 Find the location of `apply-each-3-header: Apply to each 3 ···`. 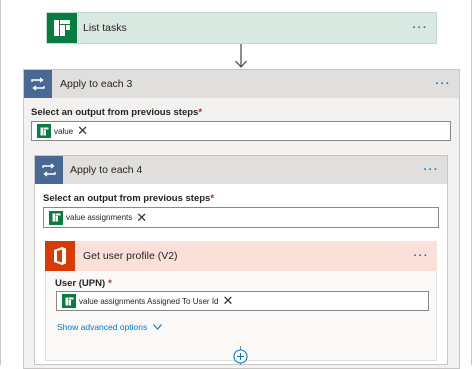

apply-each-3-header: Apply to each 3 ··· is located at coordinates (241, 84).